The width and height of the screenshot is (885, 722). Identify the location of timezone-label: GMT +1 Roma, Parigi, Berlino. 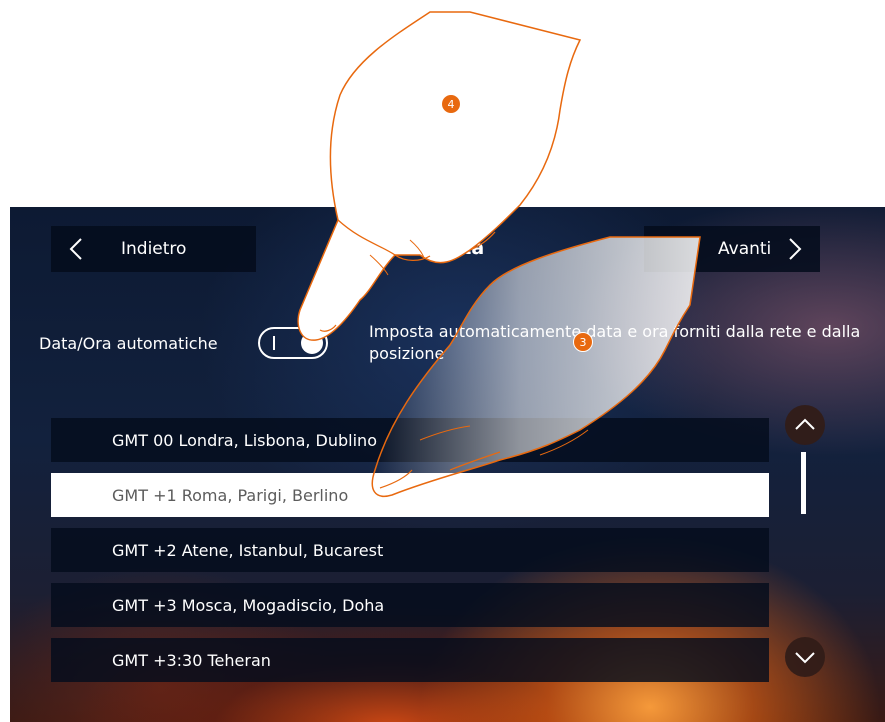
(230, 495).